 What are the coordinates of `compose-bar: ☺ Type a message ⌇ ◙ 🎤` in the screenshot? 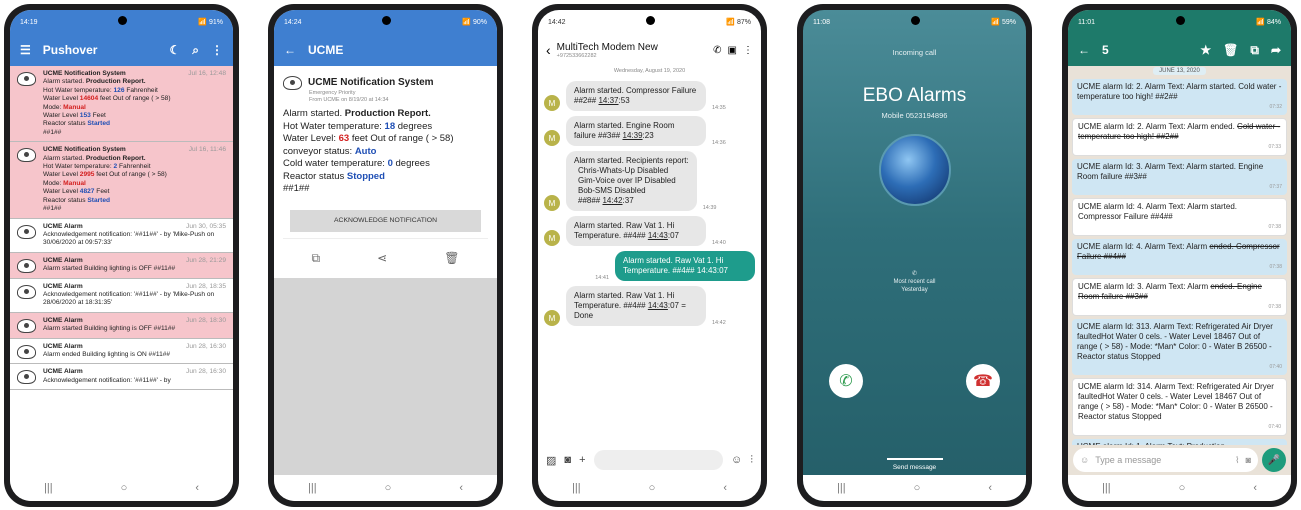 It's located at (1179, 460).